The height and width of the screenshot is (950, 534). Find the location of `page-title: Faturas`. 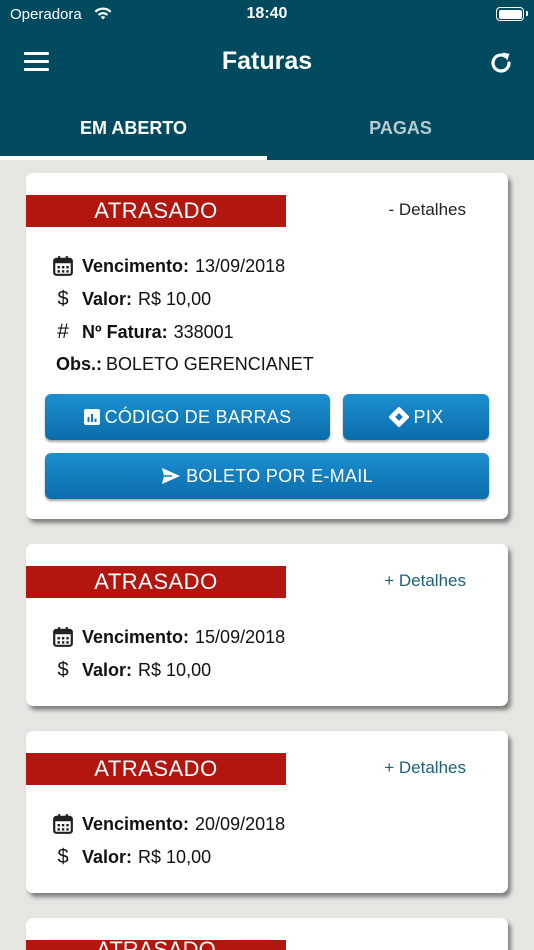

page-title: Faturas is located at coordinates (267, 61).